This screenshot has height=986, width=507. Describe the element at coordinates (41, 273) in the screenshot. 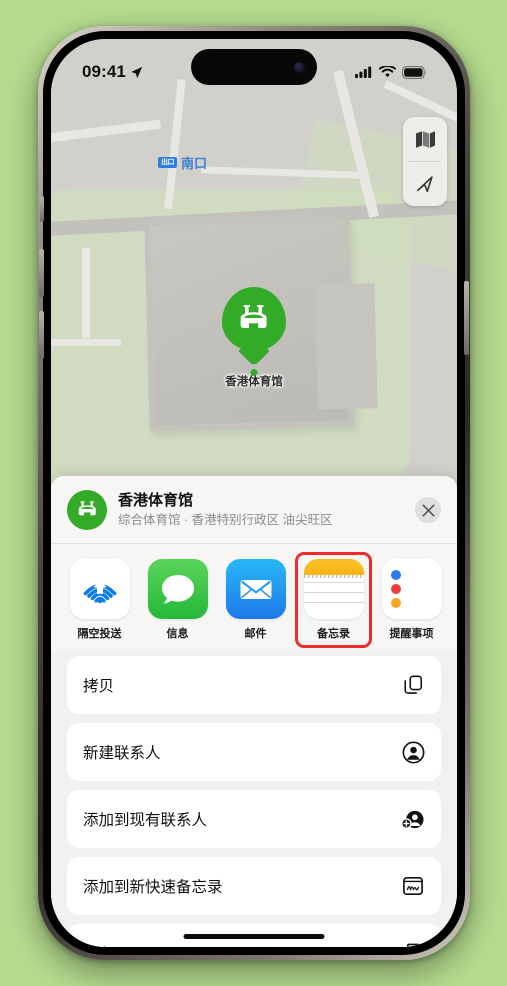

I see `volume-up-button` at that location.